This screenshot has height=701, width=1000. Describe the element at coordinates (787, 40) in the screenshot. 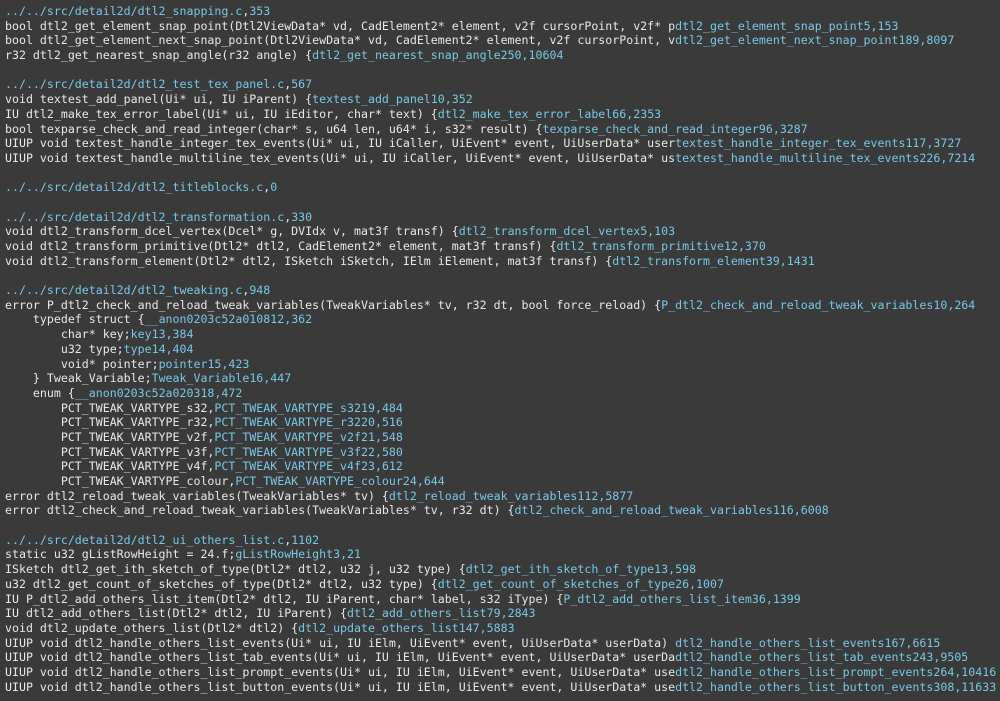

I see `tag-name: dtl2_get_element_next_snap_point` at that location.